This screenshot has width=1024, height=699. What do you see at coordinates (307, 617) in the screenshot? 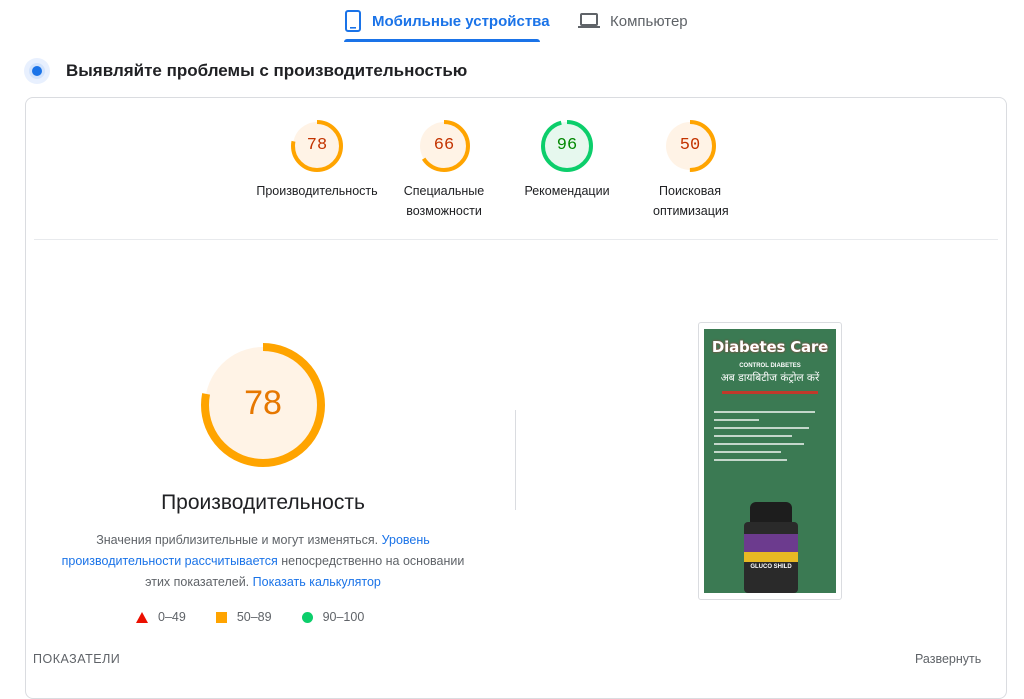
I see `circle-icon` at bounding box center [307, 617].